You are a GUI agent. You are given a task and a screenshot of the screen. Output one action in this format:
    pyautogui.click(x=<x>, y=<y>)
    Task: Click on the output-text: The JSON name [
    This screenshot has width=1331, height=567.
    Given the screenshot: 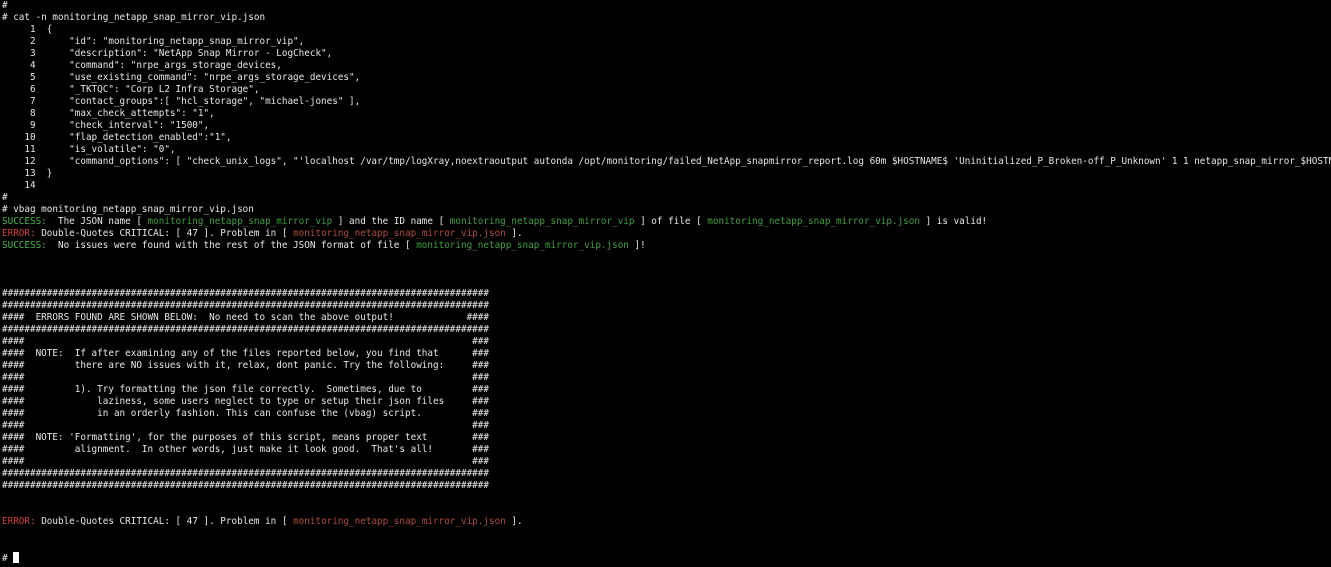 What is the action you would take?
    pyautogui.click(x=97, y=221)
    